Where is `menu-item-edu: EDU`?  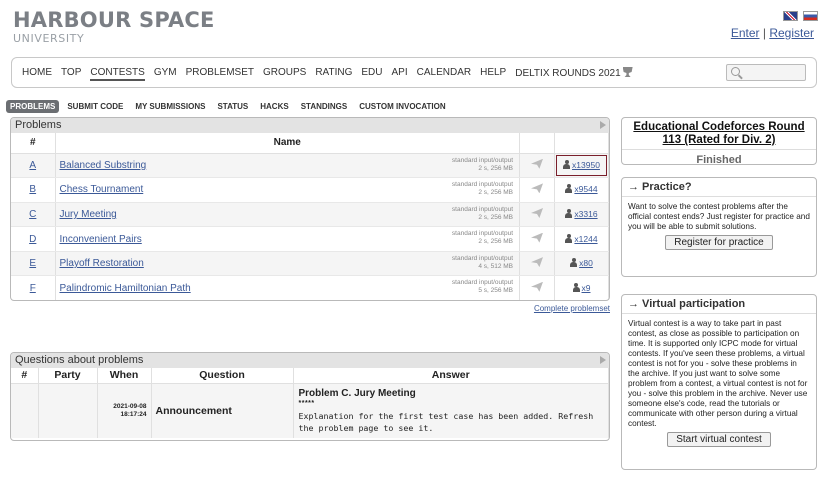 menu-item-edu: EDU is located at coordinates (371, 74).